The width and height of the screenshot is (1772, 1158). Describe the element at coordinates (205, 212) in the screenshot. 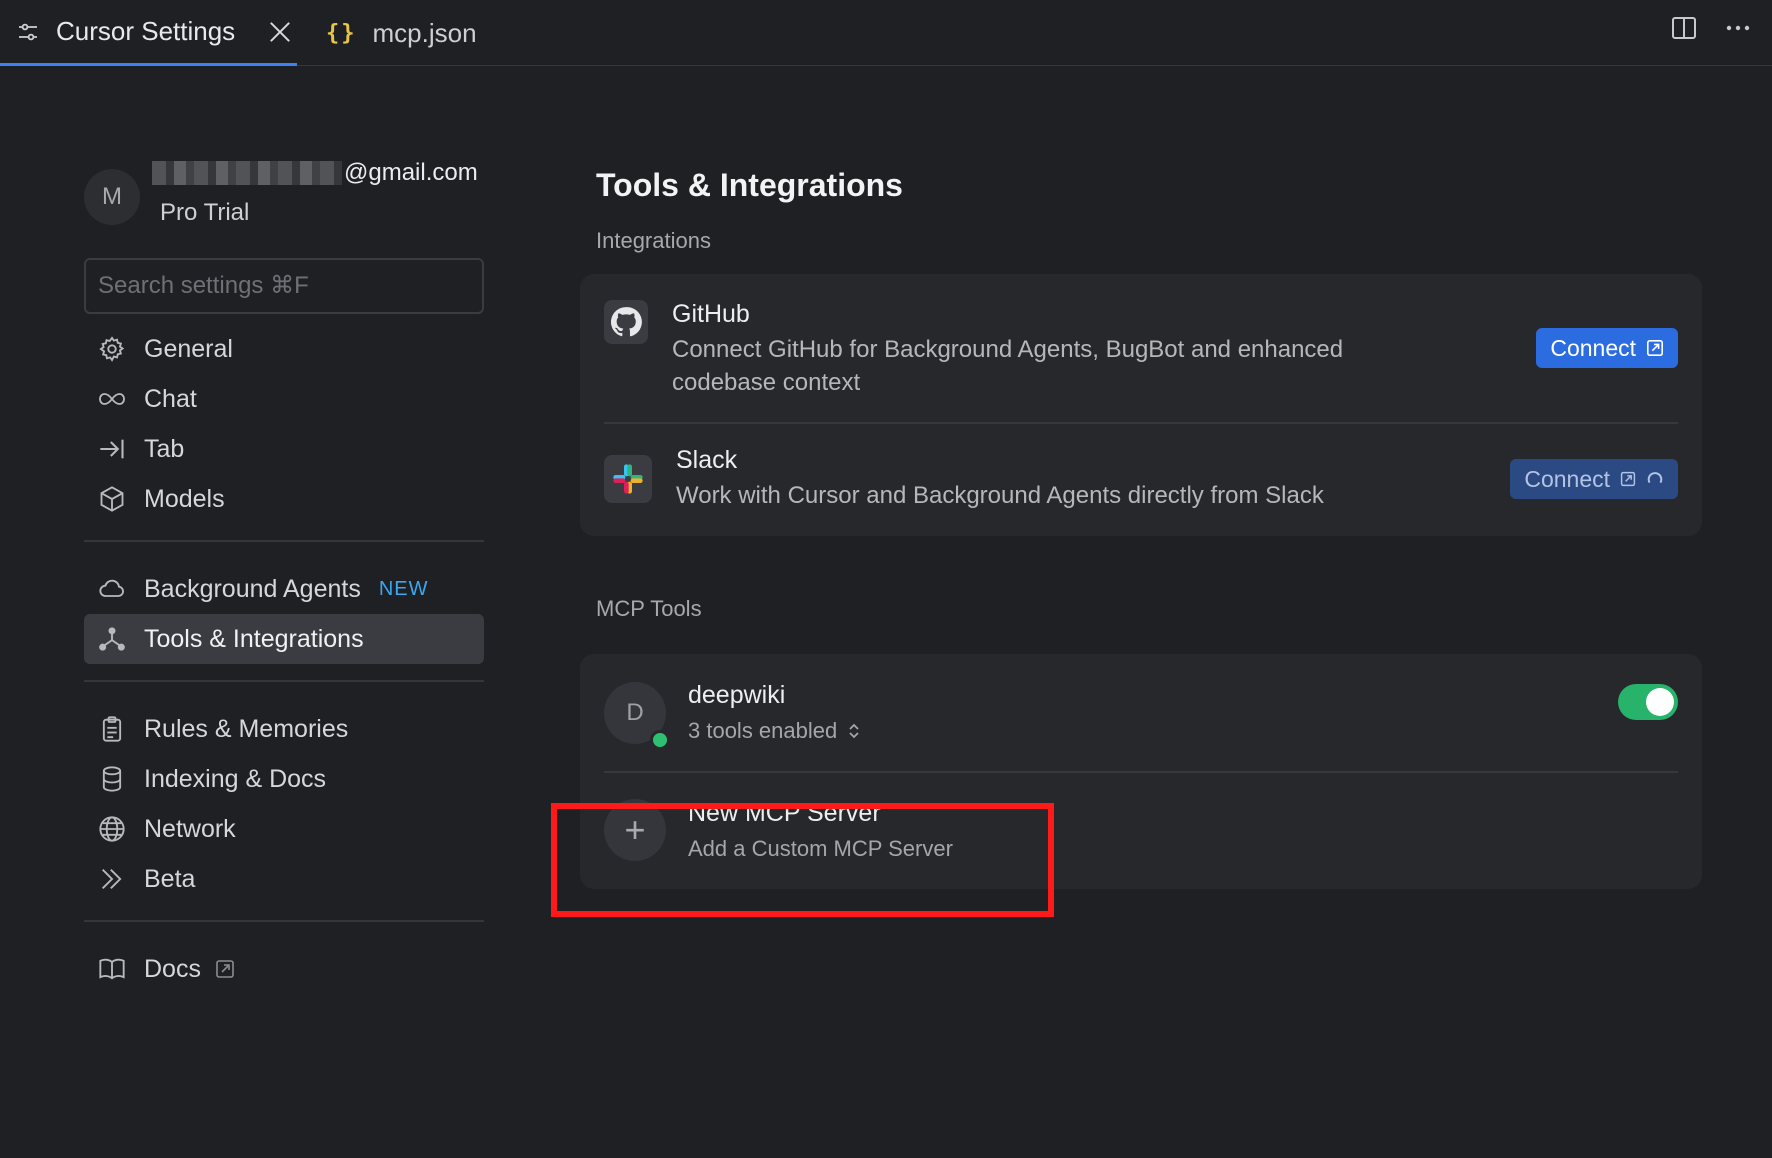

I see `account-plan: Pro Trial` at that location.